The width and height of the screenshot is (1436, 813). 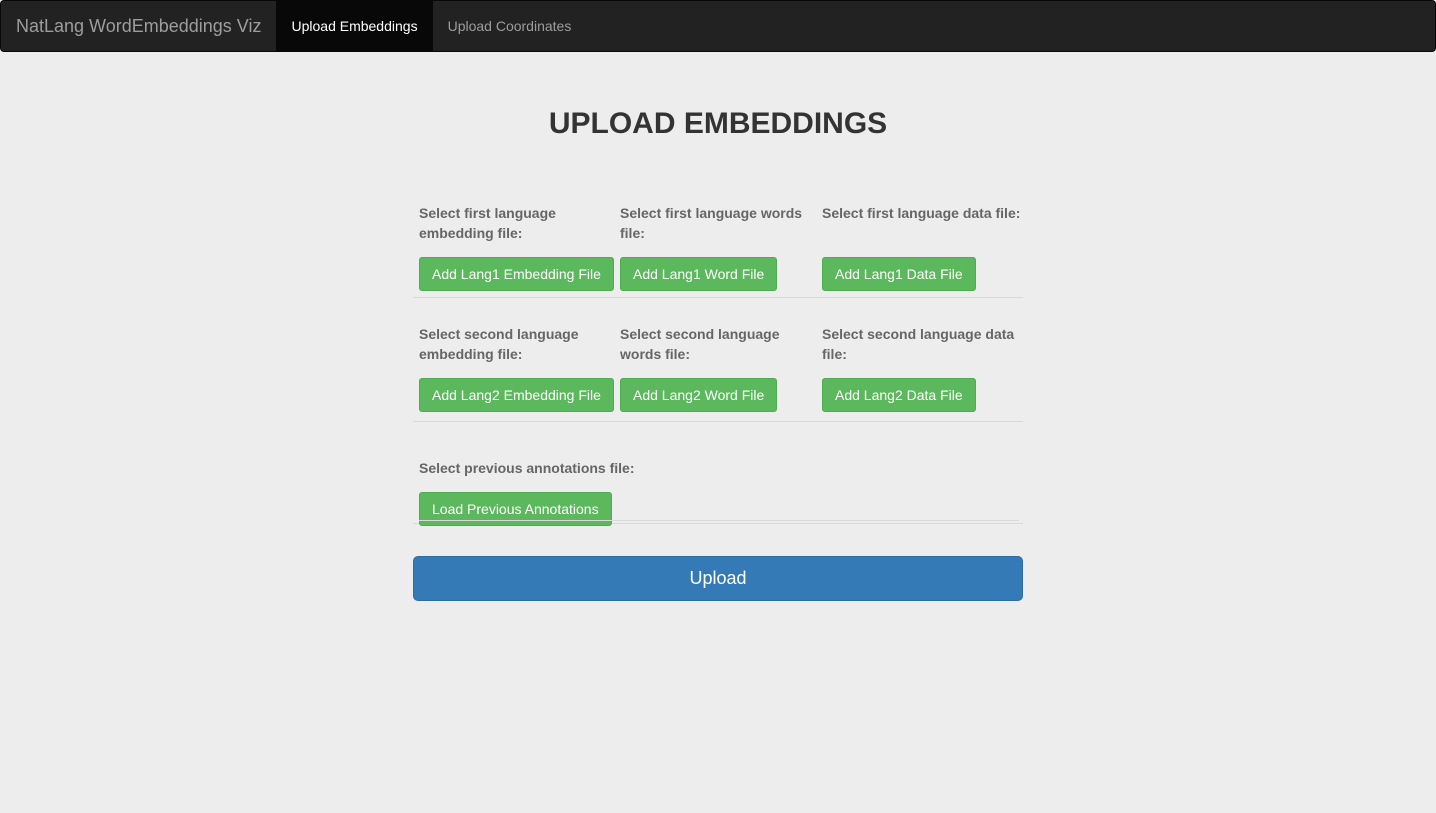 I want to click on add-lang1-word-button: Add Lang1 Word File, so click(x=699, y=274).